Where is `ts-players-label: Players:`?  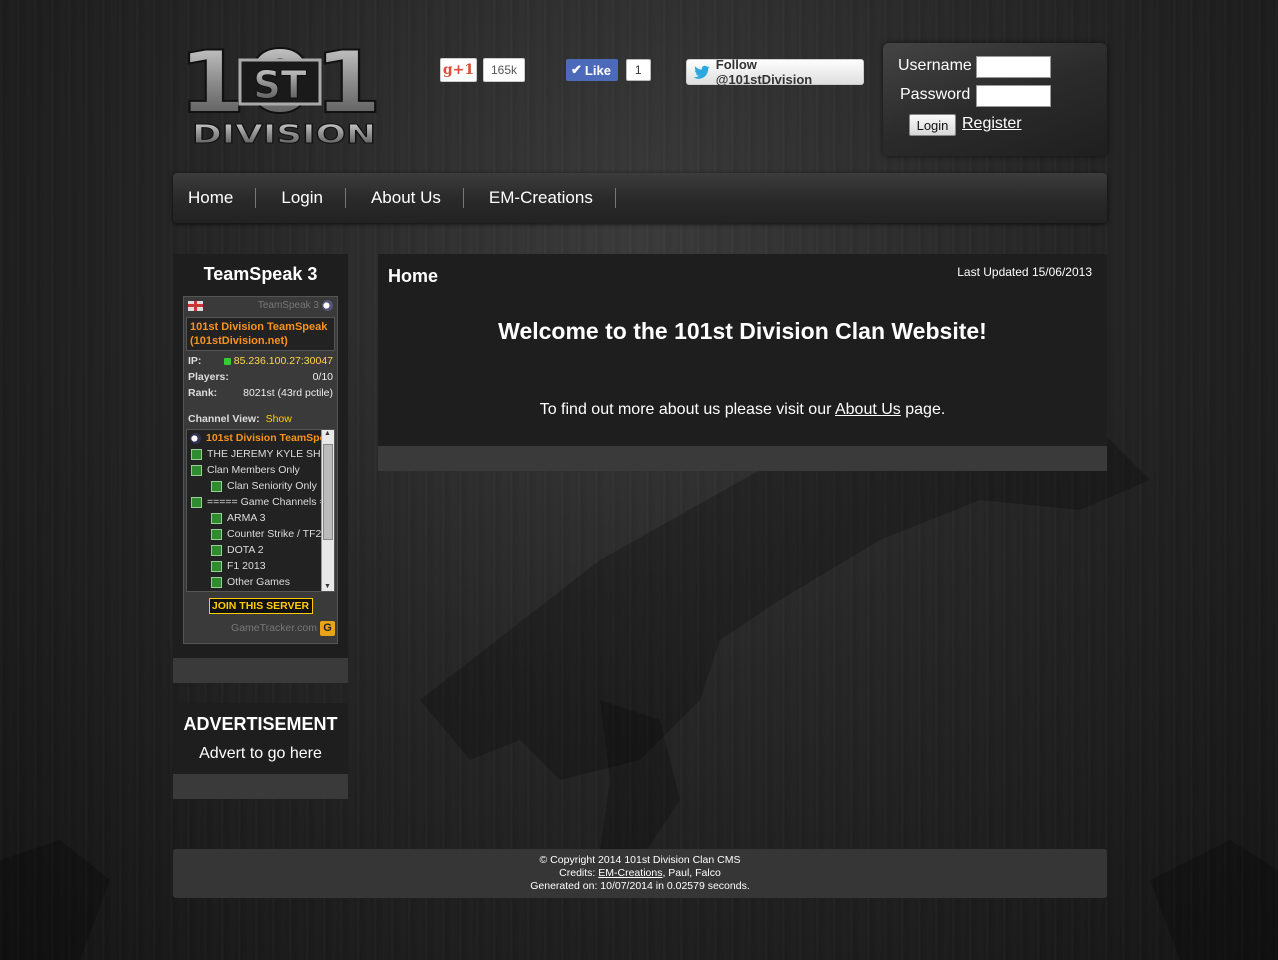 ts-players-label: Players: is located at coordinates (208, 377).